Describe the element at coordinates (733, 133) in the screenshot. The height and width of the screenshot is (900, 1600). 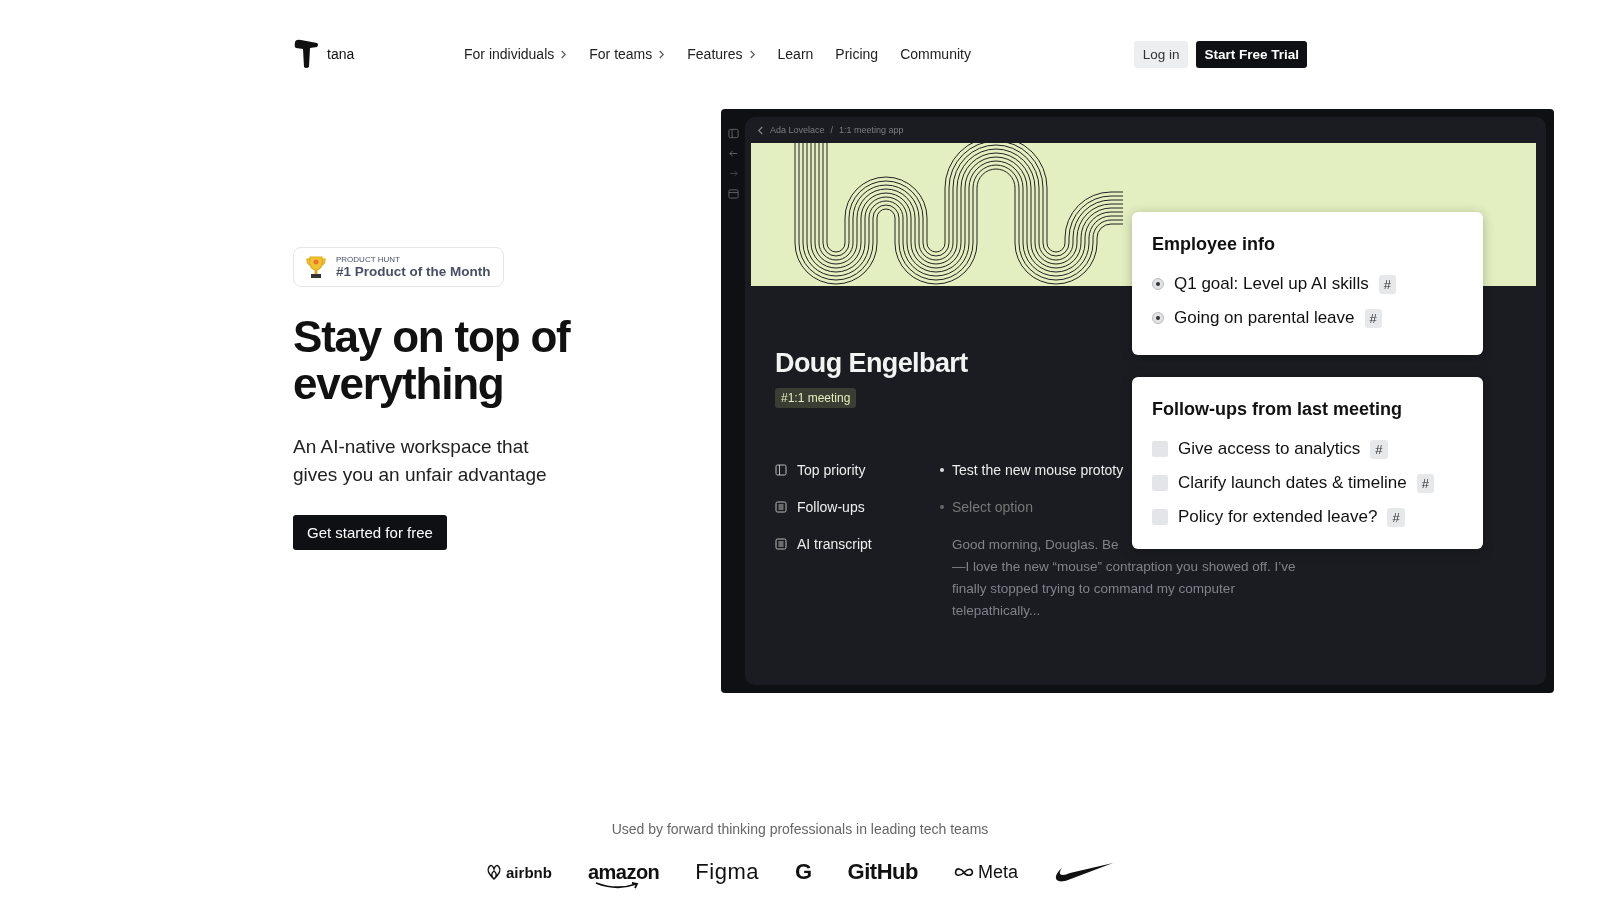
I see `sidebar-toggle-icon` at that location.